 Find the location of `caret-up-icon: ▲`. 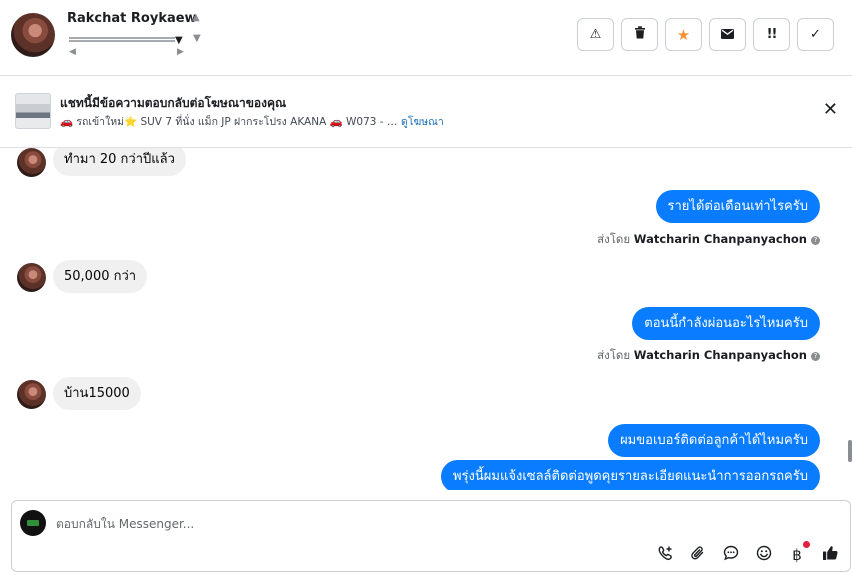

caret-up-icon: ▲ is located at coordinates (196, 17).